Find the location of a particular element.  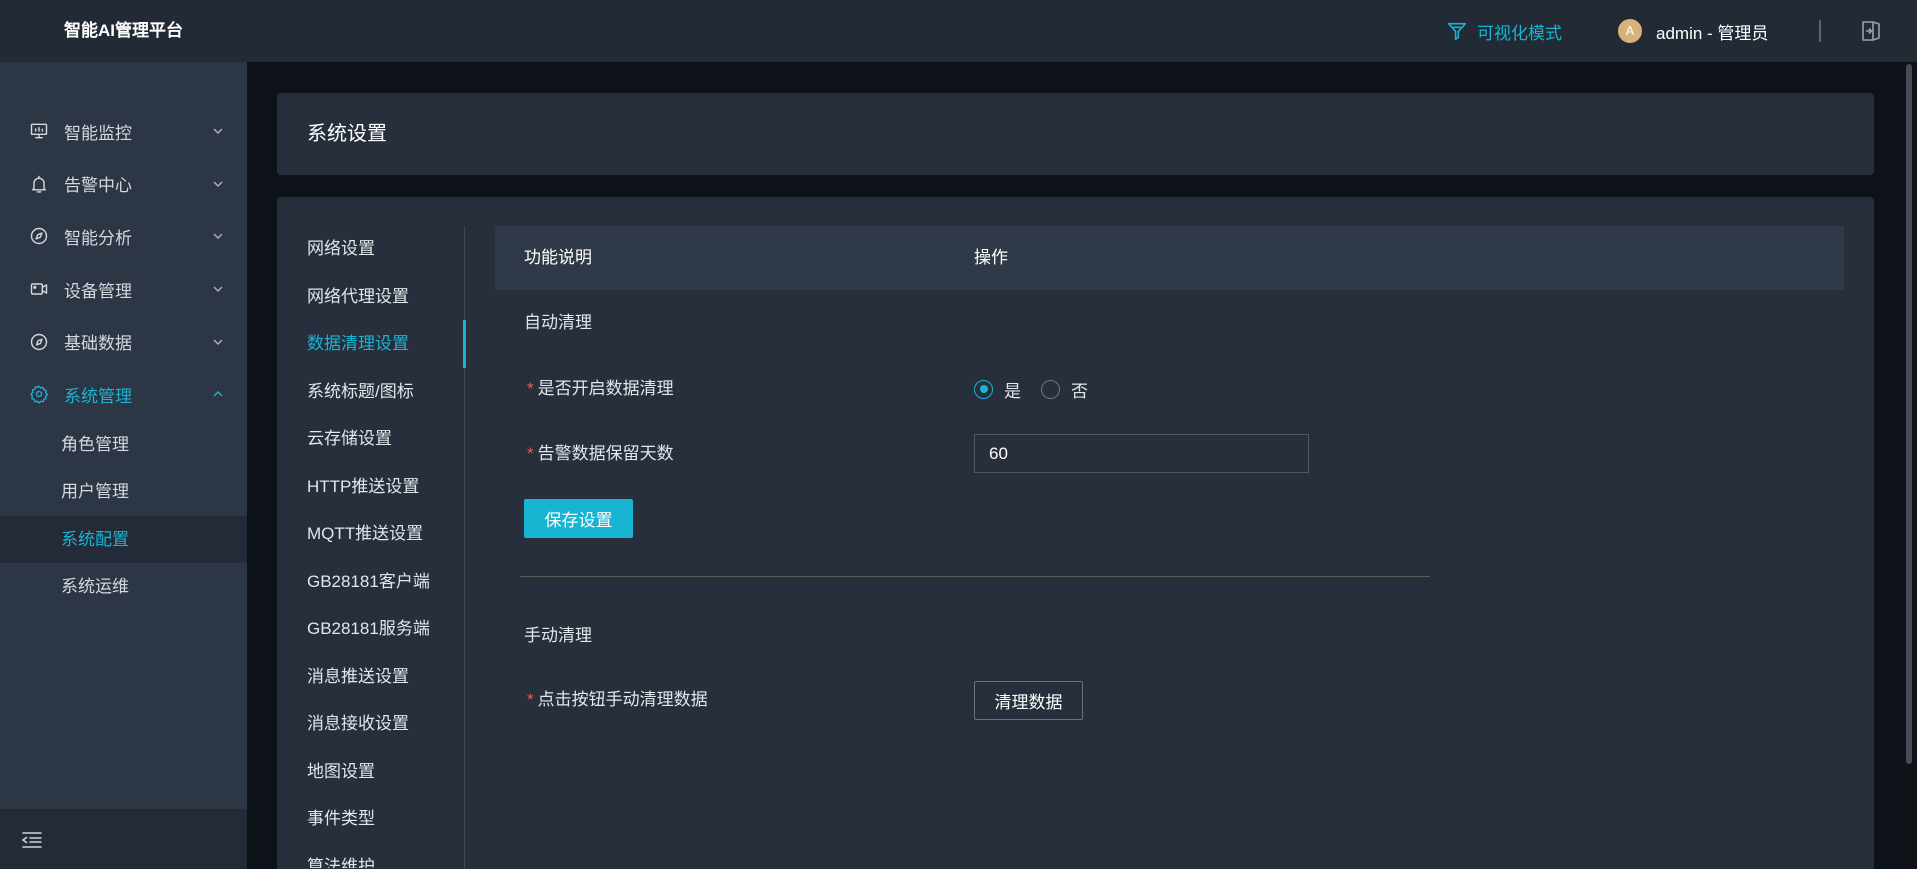

retention-days-input is located at coordinates (1141, 453).